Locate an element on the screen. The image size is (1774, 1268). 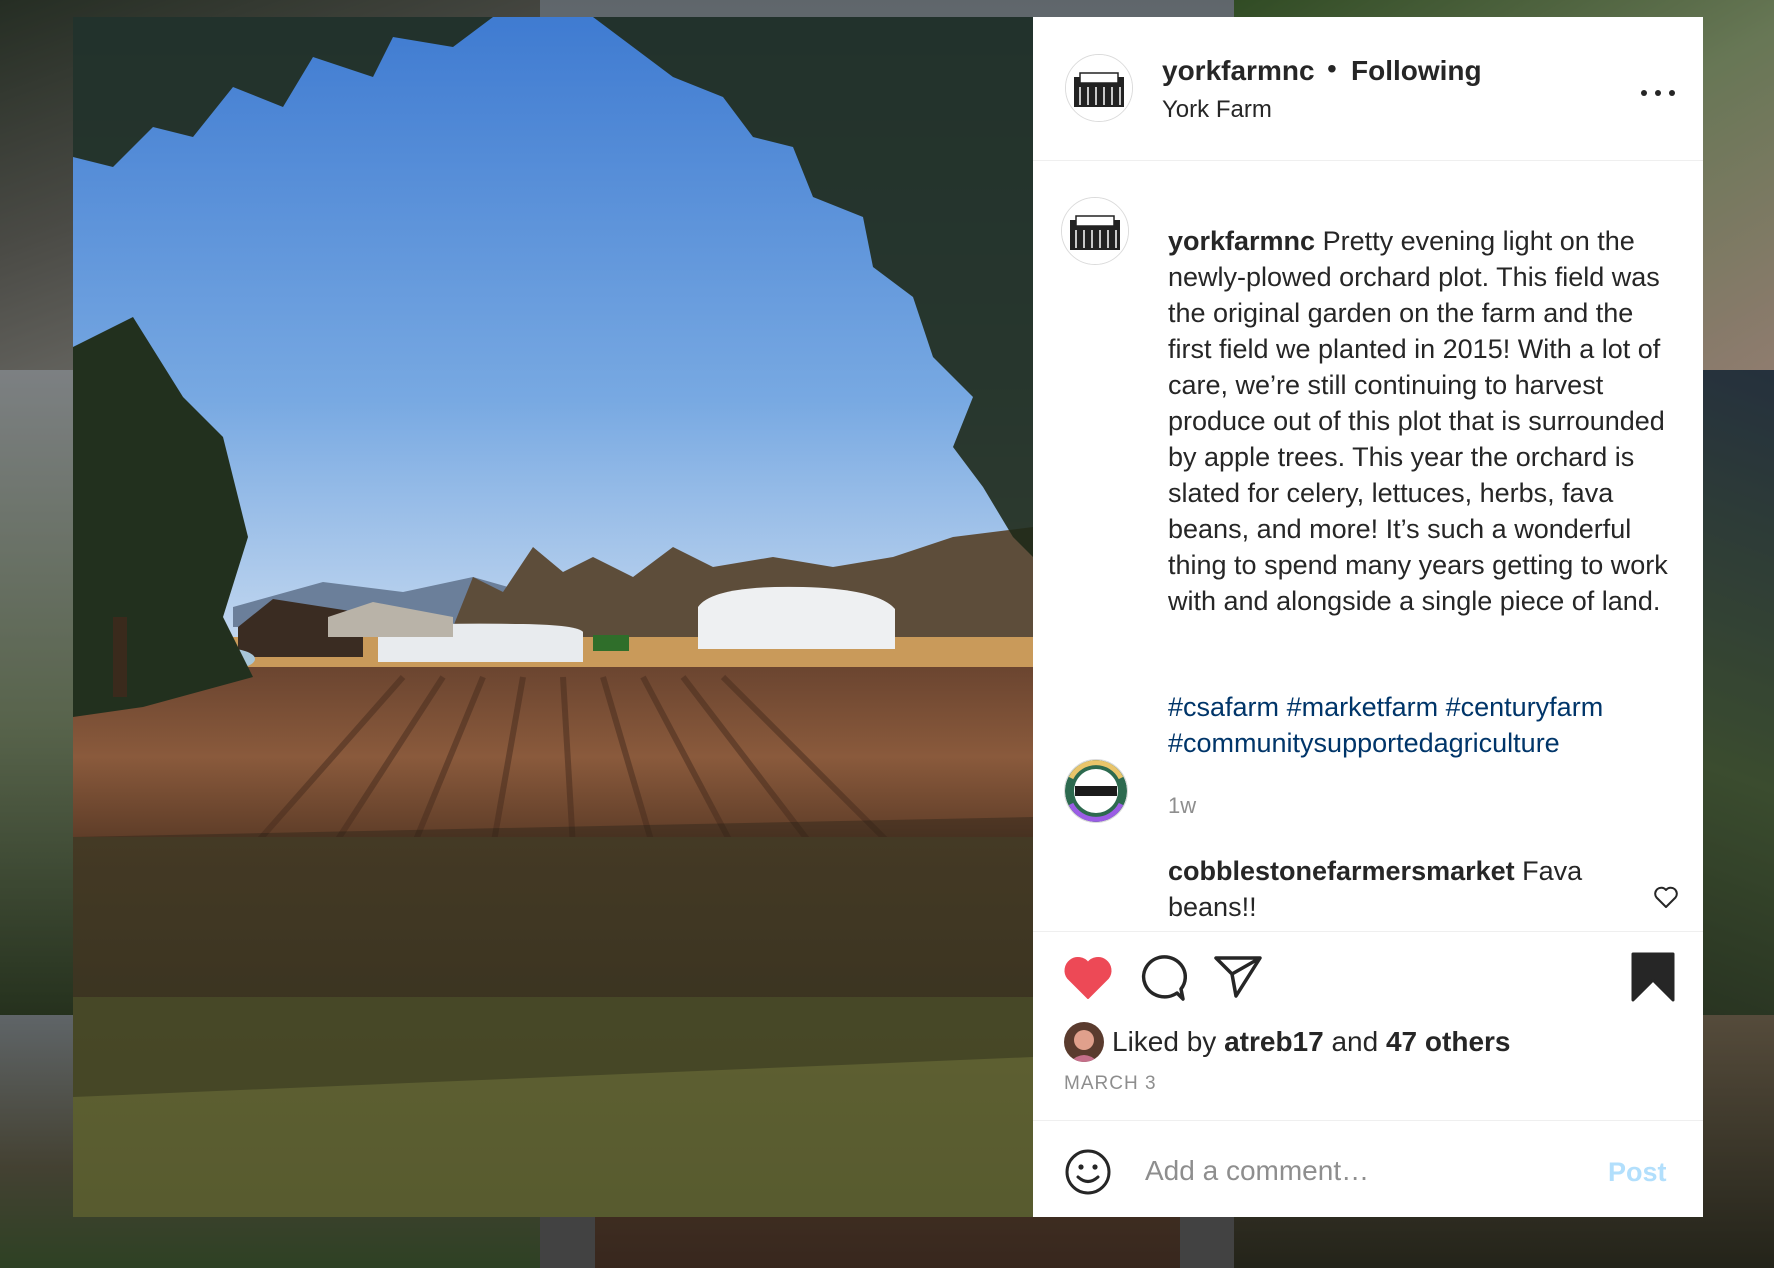
liker-avatar-image is located at coordinates (1084, 1042).